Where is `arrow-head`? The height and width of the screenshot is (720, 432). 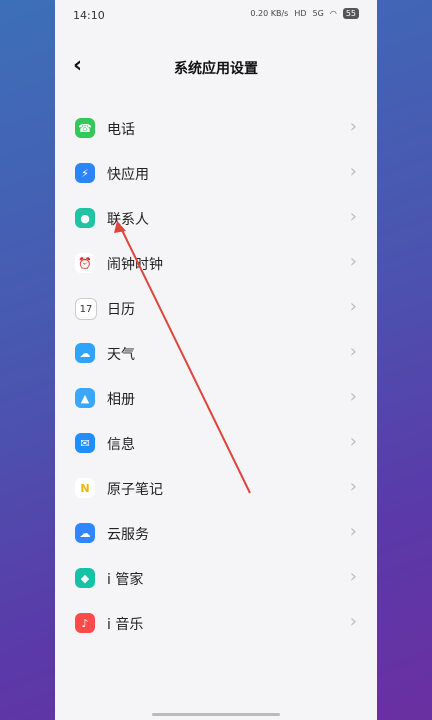 arrow-head is located at coordinates (120, 227).